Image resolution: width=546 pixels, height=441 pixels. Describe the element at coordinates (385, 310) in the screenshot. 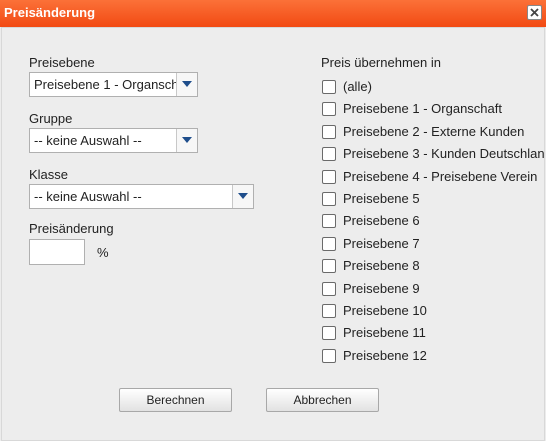

I see `price-level-label: Preisebene 10` at that location.